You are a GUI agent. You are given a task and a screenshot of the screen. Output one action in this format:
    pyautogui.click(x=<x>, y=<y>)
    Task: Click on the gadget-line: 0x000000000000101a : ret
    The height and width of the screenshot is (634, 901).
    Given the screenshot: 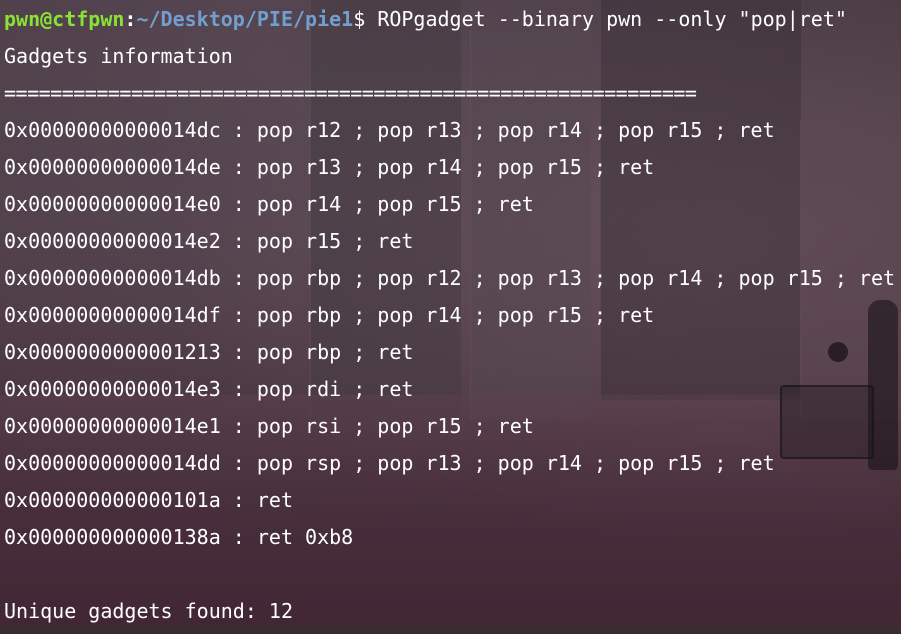 What is the action you would take?
    pyautogui.click(x=148, y=500)
    